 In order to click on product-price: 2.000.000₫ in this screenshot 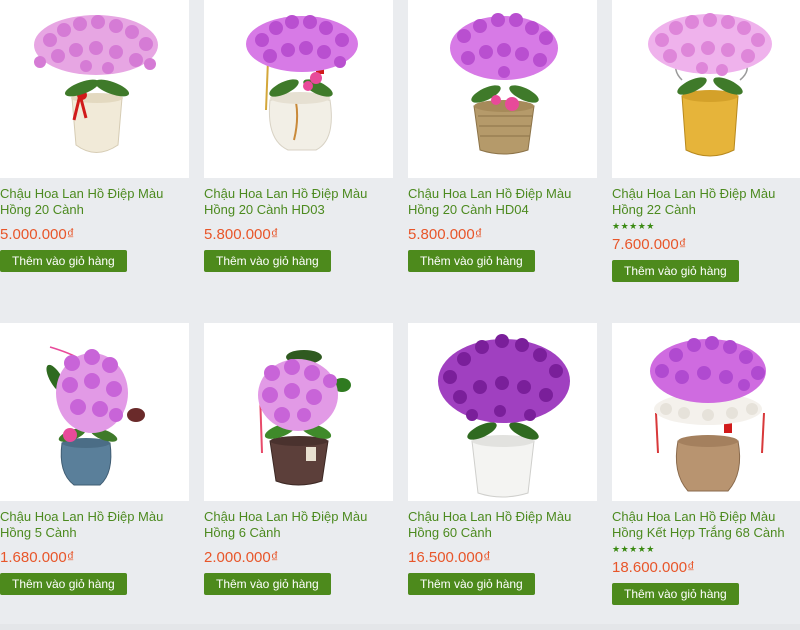, I will do `click(241, 557)`.